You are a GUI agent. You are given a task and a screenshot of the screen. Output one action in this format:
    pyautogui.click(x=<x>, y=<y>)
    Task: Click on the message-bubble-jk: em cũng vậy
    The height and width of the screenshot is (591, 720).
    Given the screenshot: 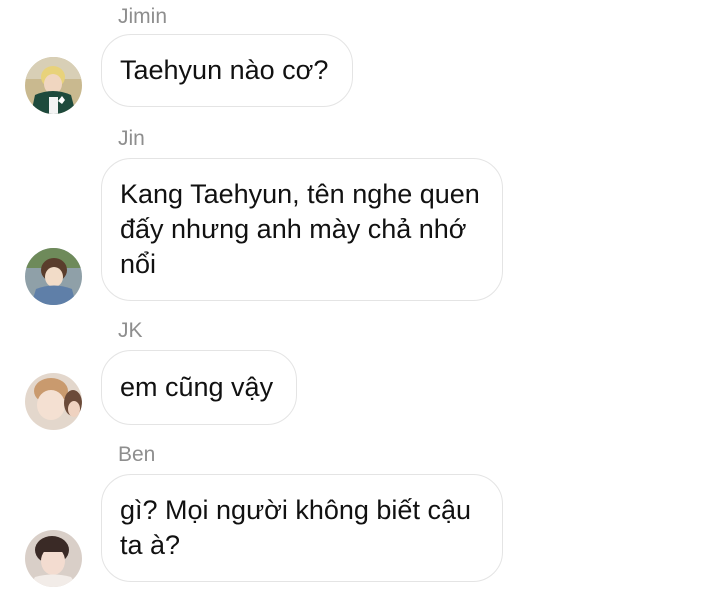 What is the action you would take?
    pyautogui.click(x=199, y=387)
    